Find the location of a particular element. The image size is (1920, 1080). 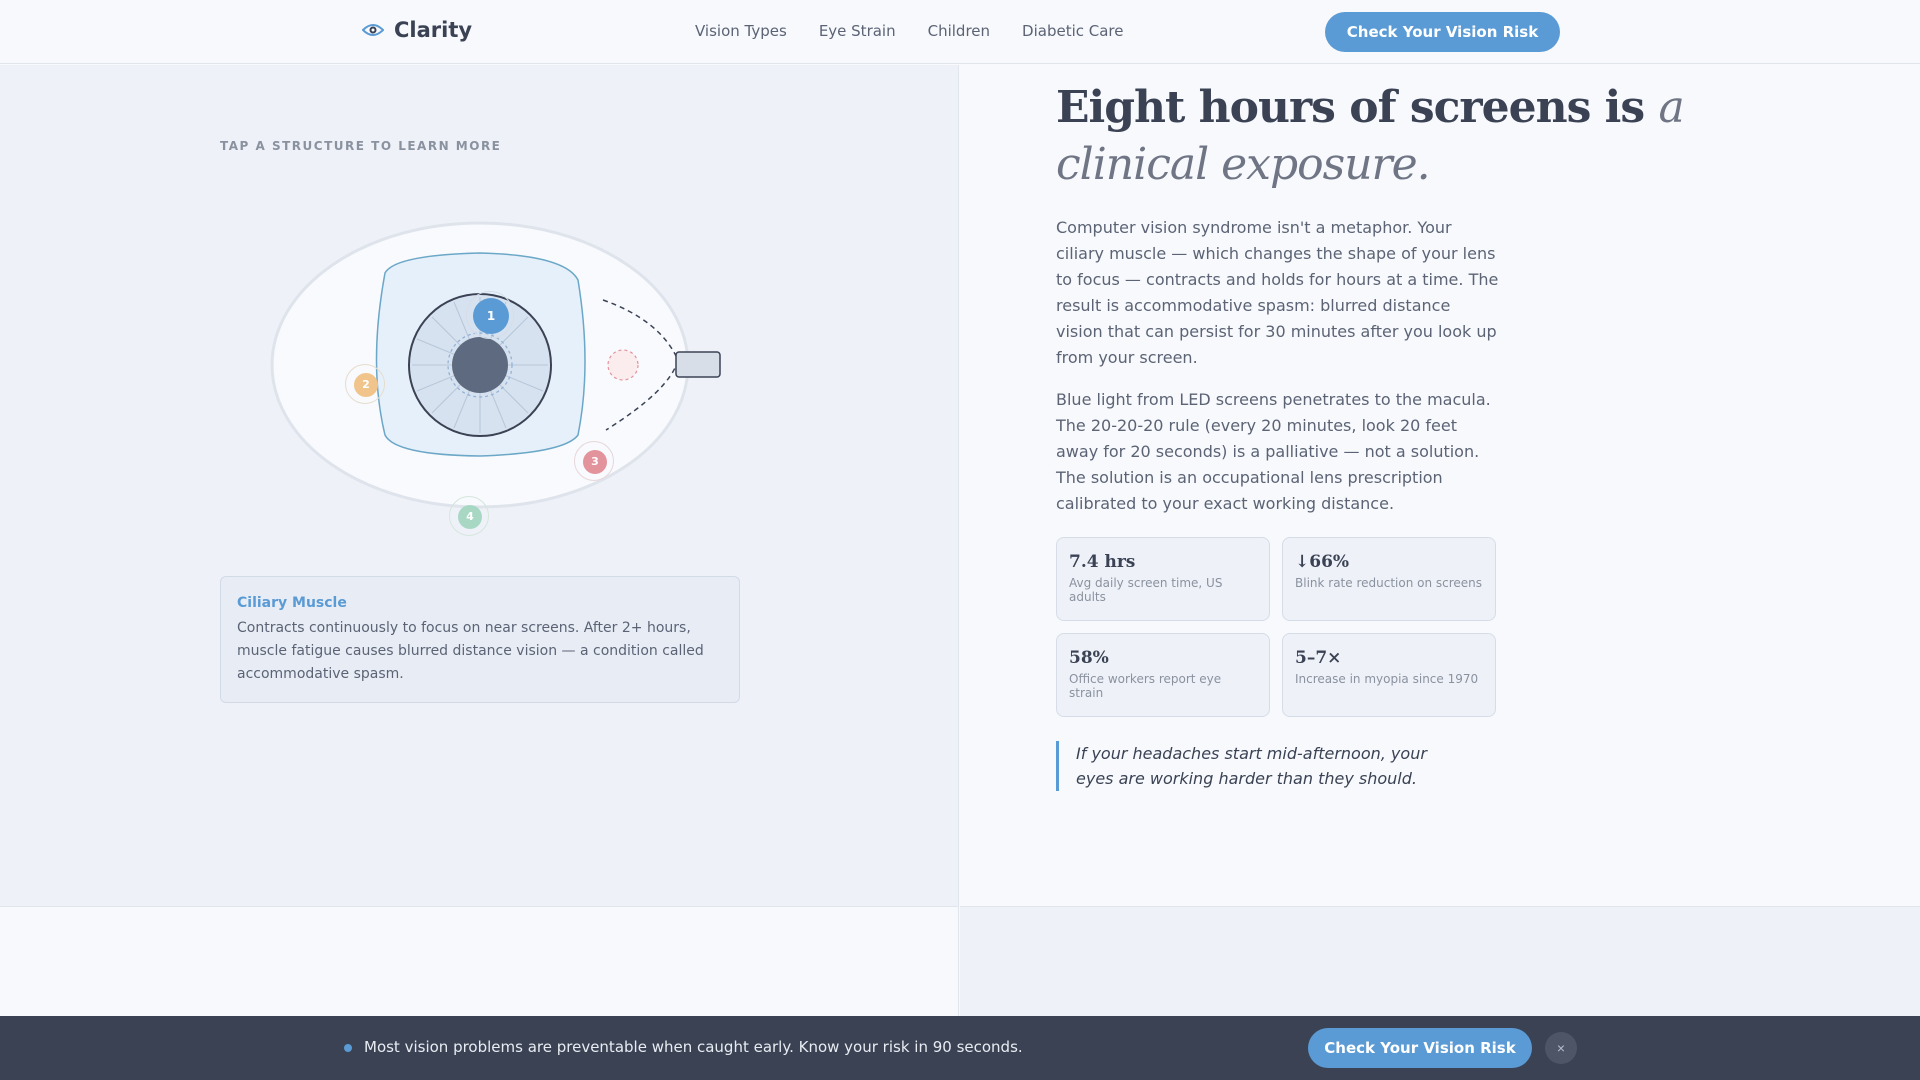

stat-card: 7.4 hrs Avg daily screen time, US adults is located at coordinates (1163, 579).